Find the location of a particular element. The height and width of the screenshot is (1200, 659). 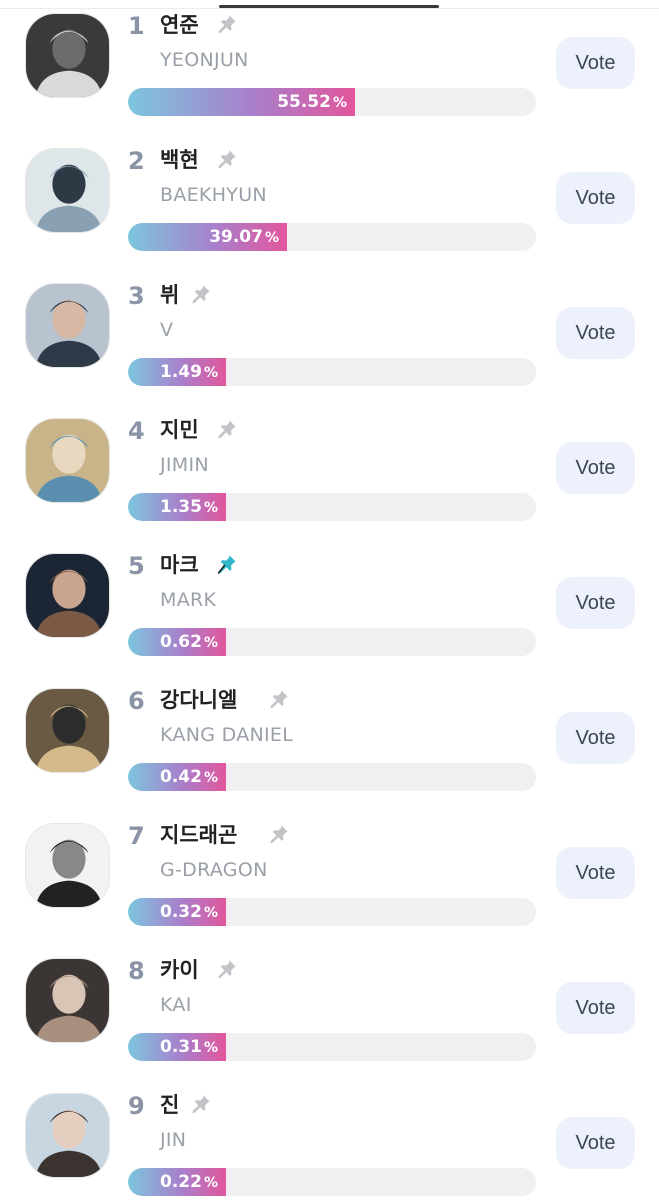

ranking-row: 8 카이 KAI 0.31% Vote is located at coordinates (329, 1005).